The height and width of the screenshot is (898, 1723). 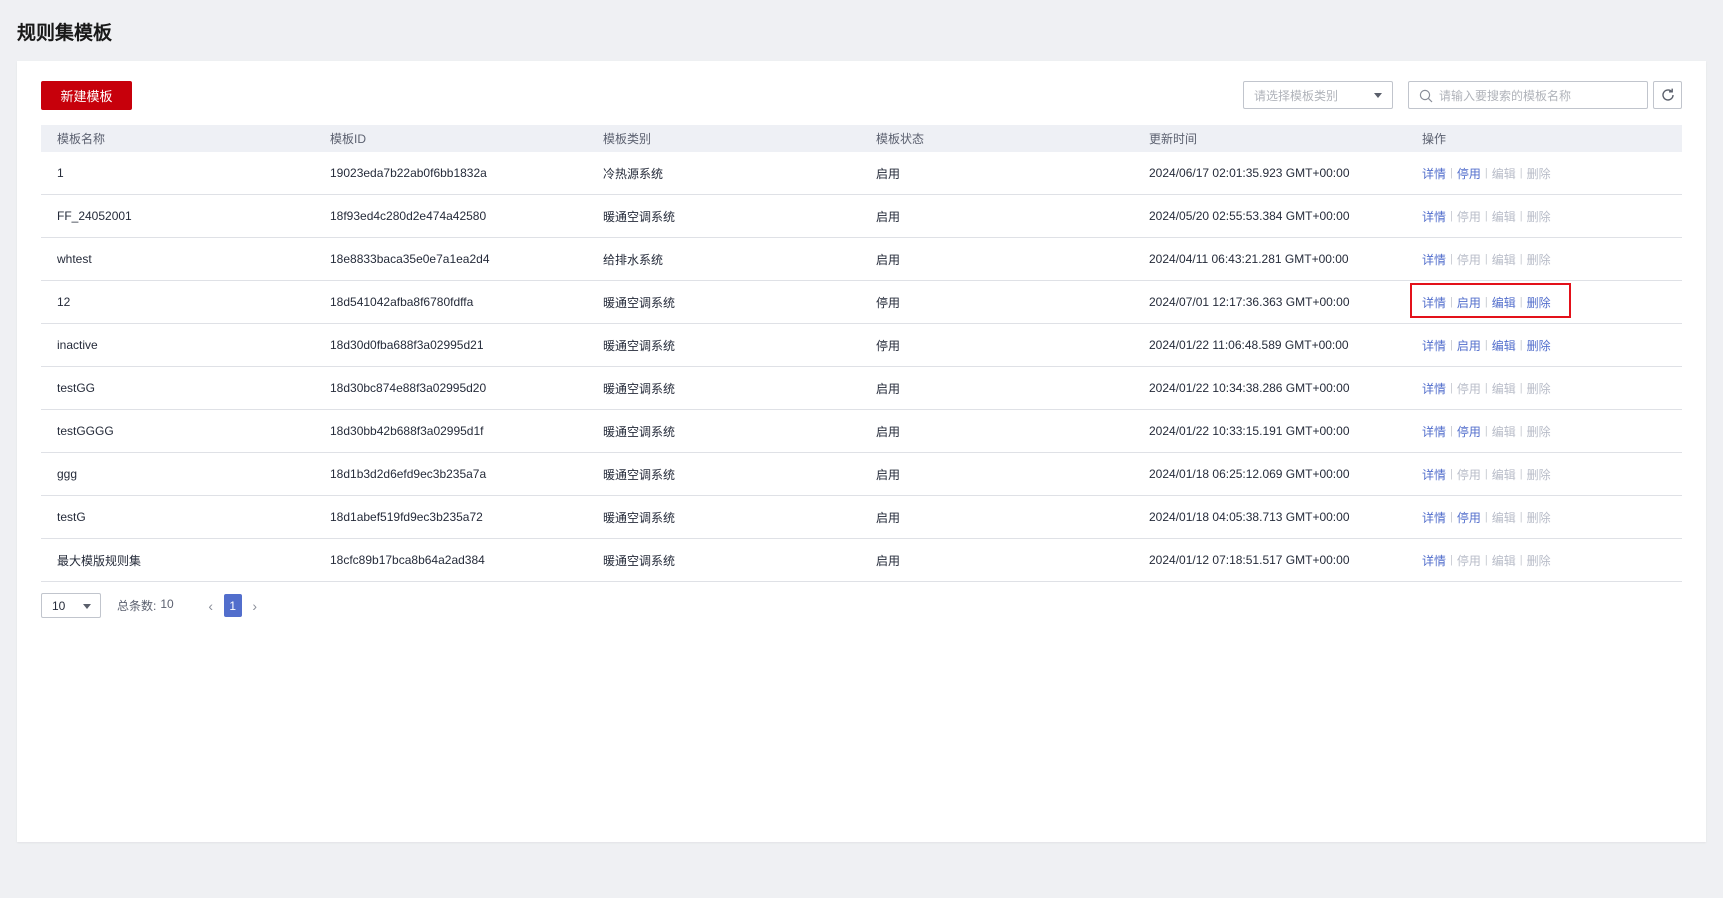 I want to click on cell-template-name: 12, so click(x=64, y=302).